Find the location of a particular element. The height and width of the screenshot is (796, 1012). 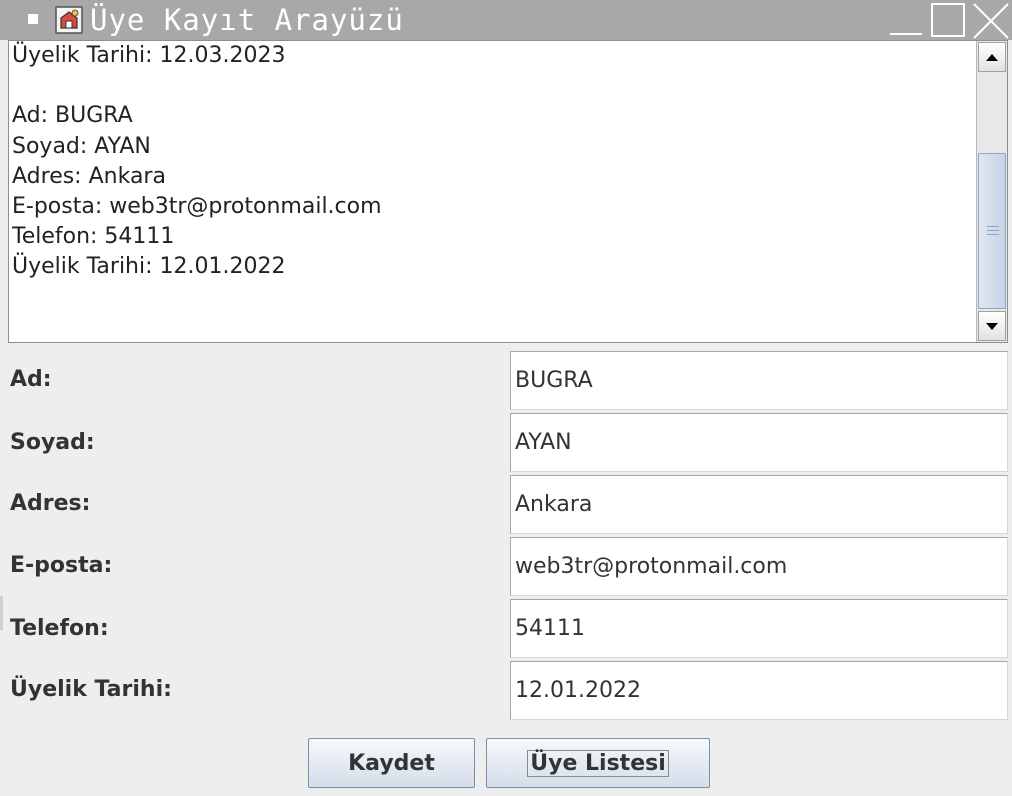

eposta-field is located at coordinates (759, 566).